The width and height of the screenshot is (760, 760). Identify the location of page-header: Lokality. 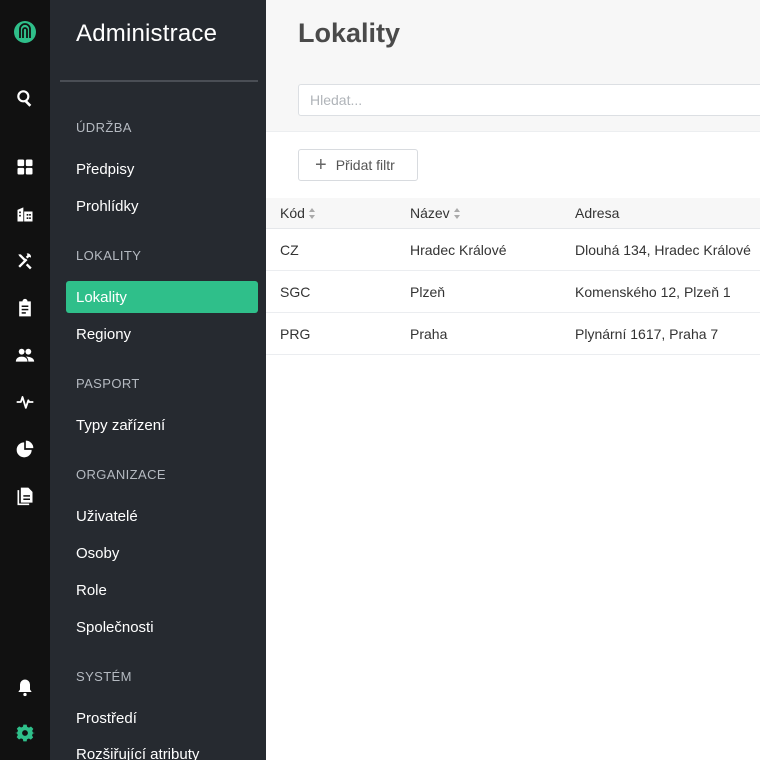
(513, 66).